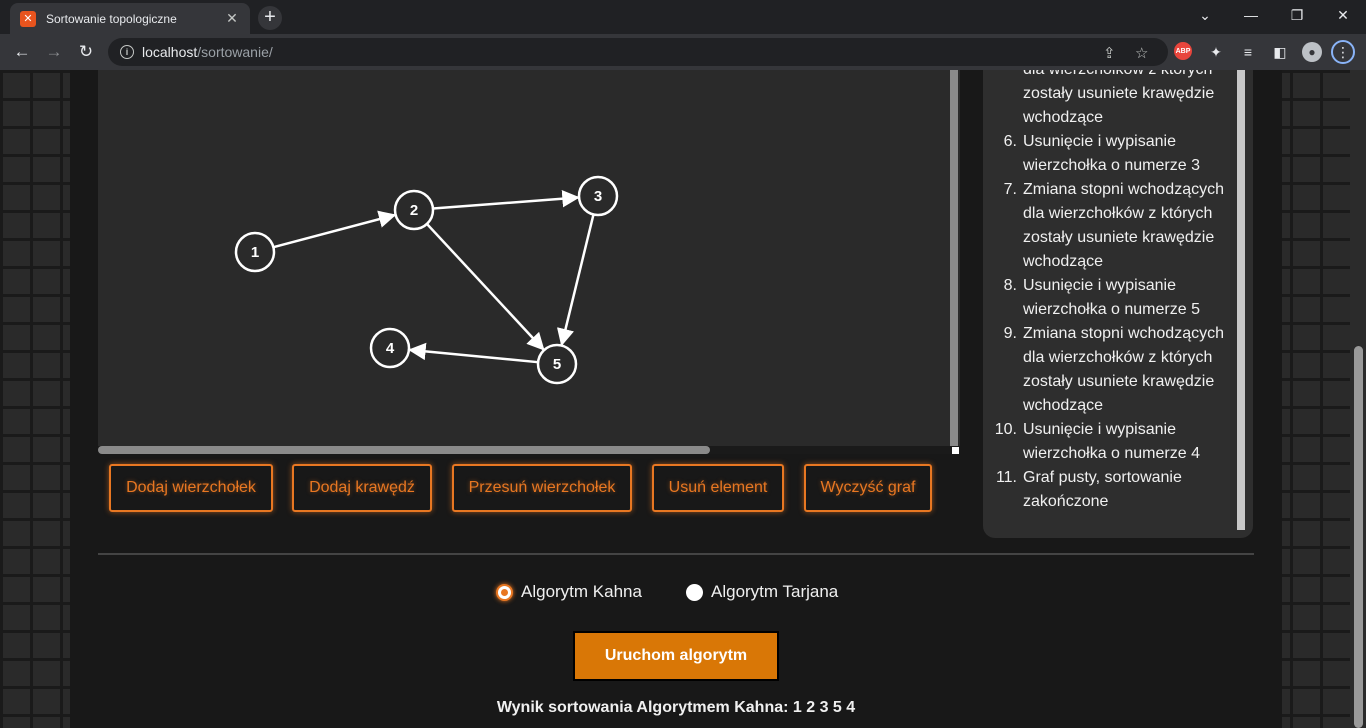 The width and height of the screenshot is (1366, 728). What do you see at coordinates (28, 18) in the screenshot?
I see `xampp-favicon-icon: ✕` at bounding box center [28, 18].